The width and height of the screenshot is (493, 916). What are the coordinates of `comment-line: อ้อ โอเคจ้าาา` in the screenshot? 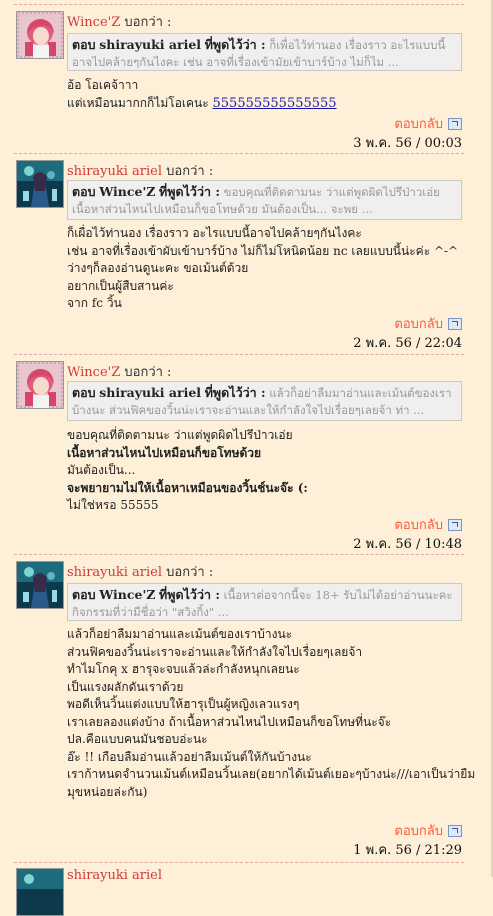 It's located at (103, 85).